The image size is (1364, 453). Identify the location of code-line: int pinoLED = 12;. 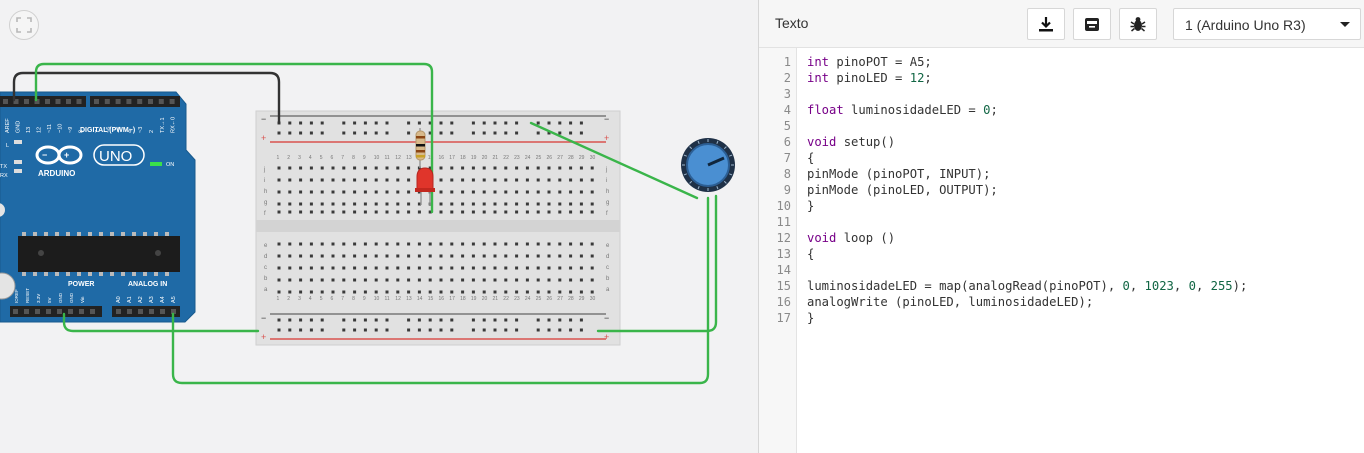
(1027, 78).